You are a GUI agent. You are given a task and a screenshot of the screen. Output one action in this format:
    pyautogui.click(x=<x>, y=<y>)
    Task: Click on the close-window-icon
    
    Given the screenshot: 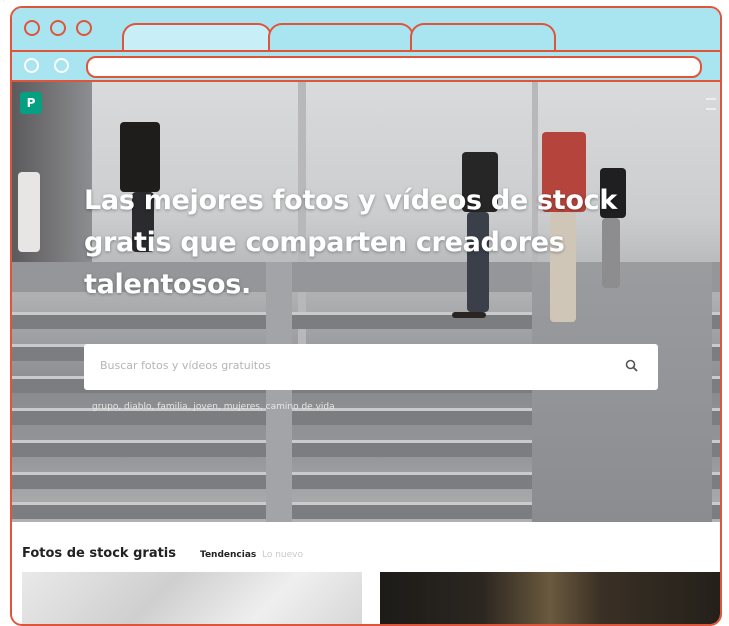 What is the action you would take?
    pyautogui.click(x=32, y=28)
    